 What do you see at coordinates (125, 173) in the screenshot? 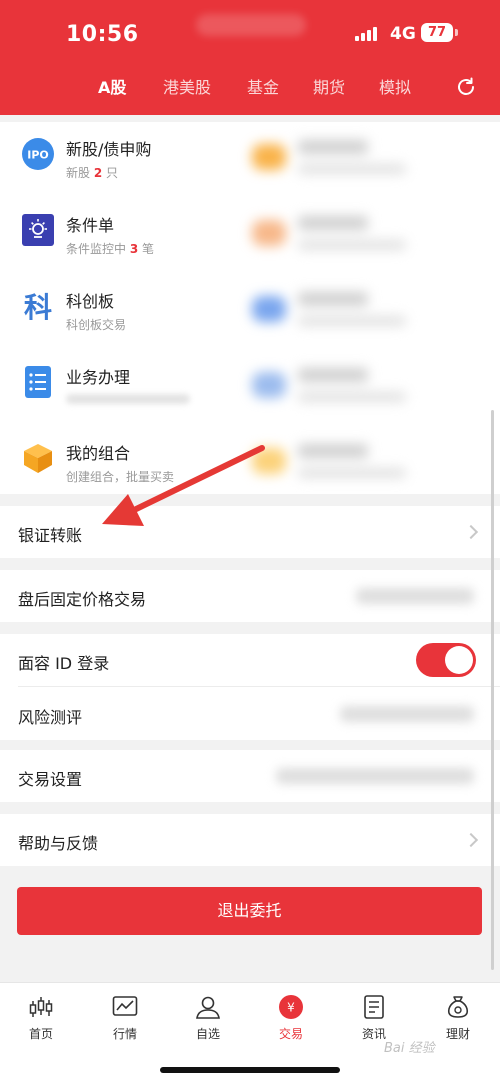
I see `feature-ipo: IPO 新股/债申购 新股 2 只` at bounding box center [125, 173].